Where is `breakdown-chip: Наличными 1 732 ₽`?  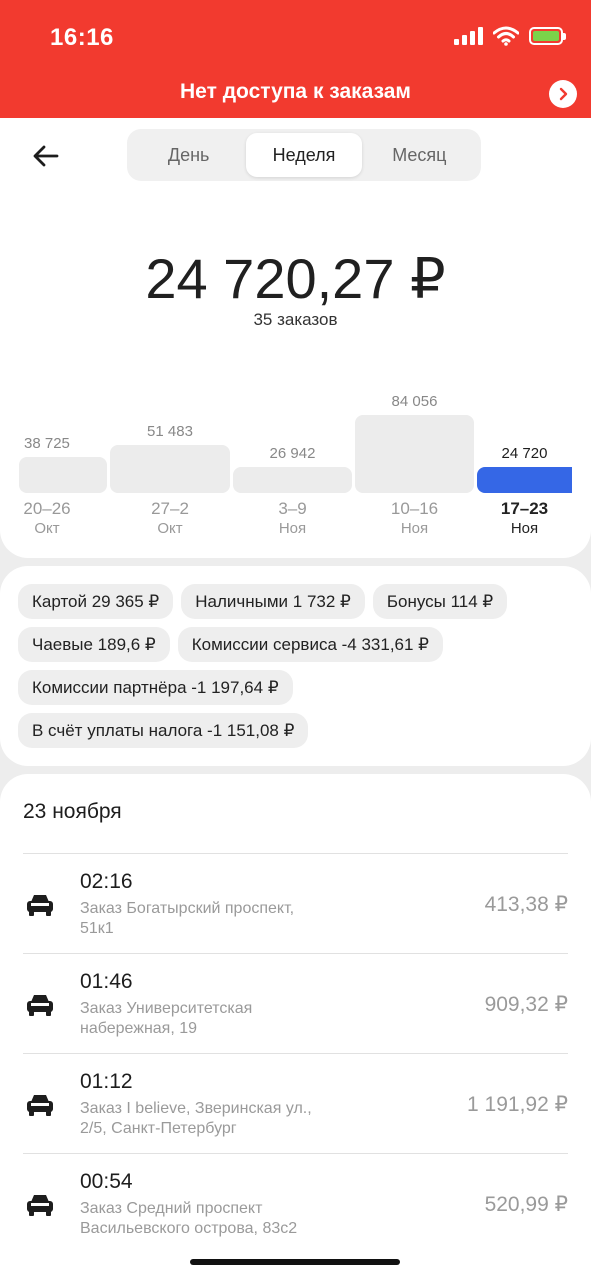
breakdown-chip: Наличными 1 732 ₽ is located at coordinates (273, 601).